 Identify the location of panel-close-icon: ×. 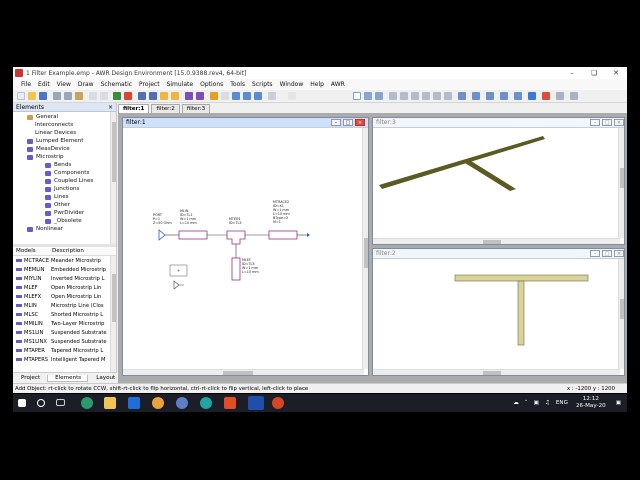
(110, 107).